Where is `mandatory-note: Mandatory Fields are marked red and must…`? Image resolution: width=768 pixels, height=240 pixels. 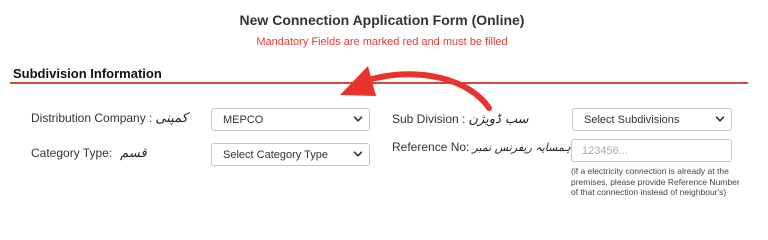
mandatory-note: Mandatory Fields are marked red and must… is located at coordinates (382, 42).